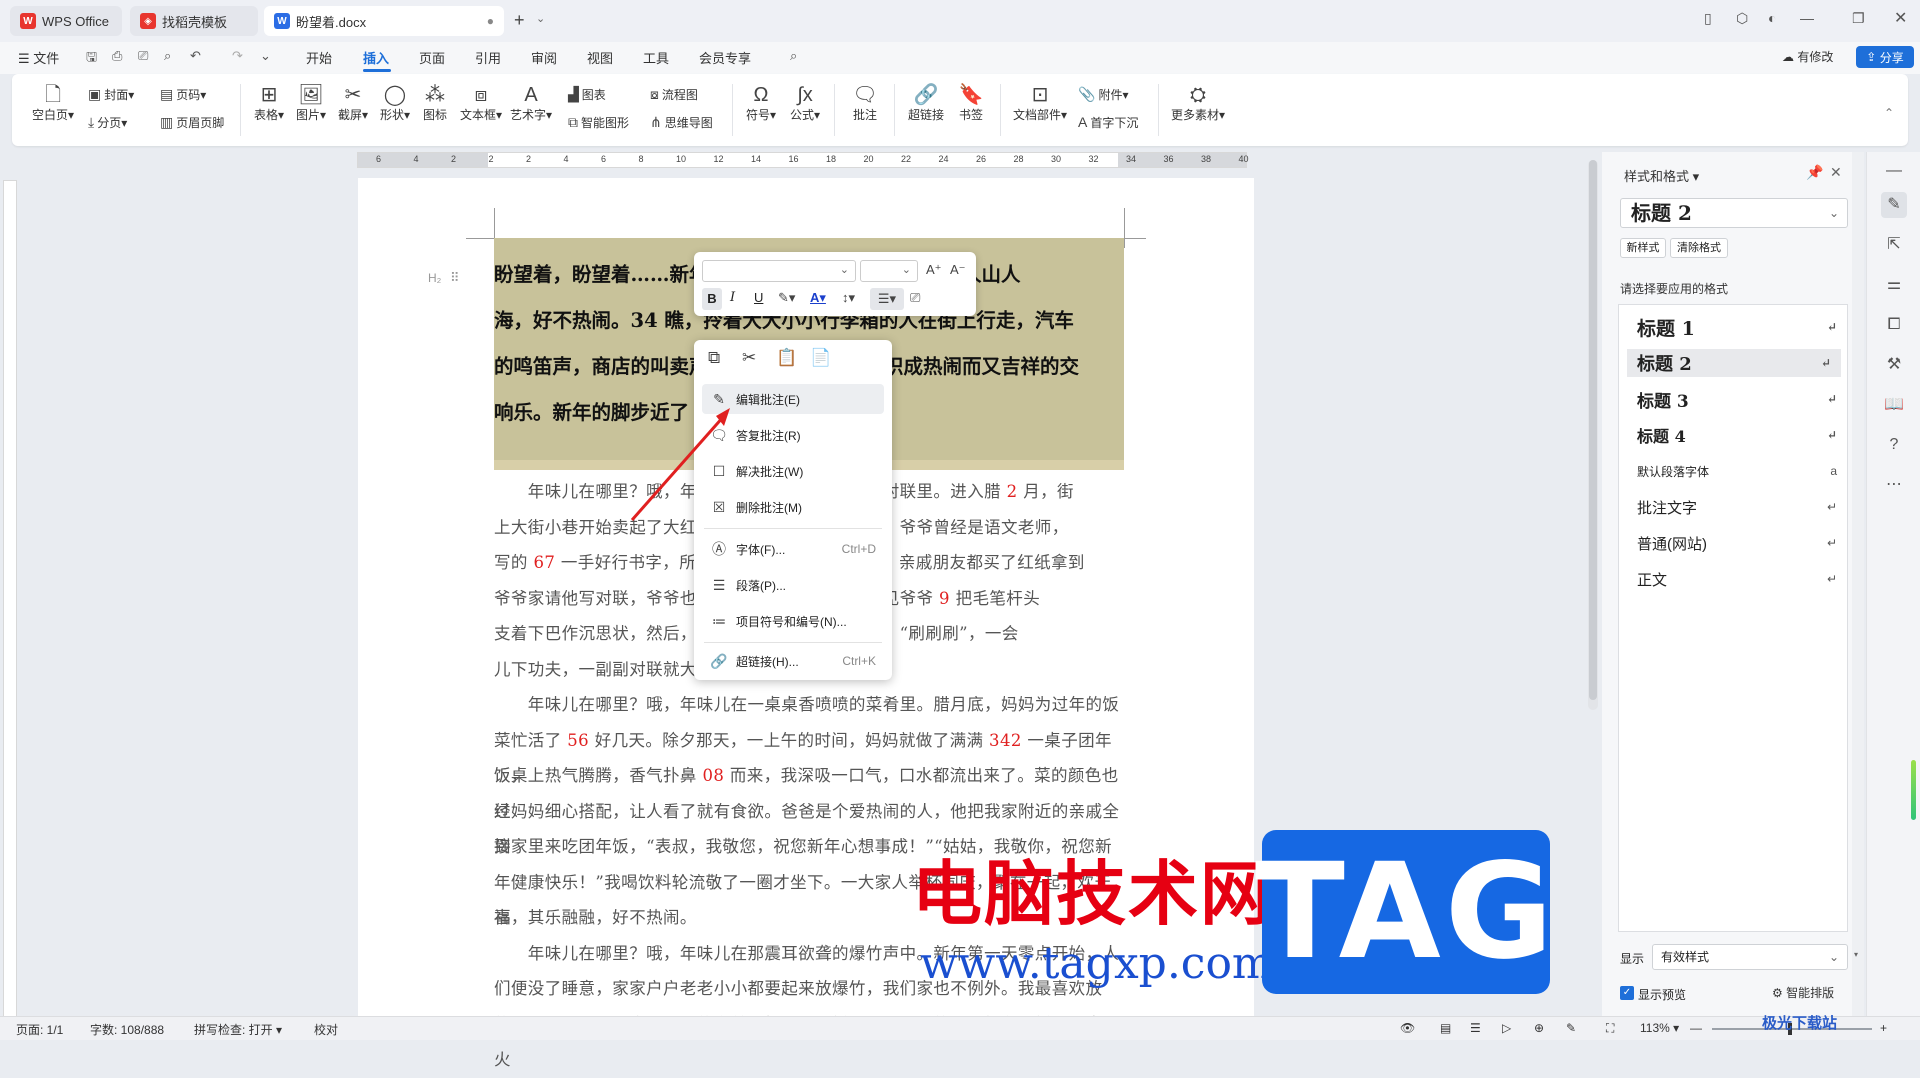  What do you see at coordinates (1610, 1028) in the screenshot?
I see `fit-icon: ⛶` at bounding box center [1610, 1028].